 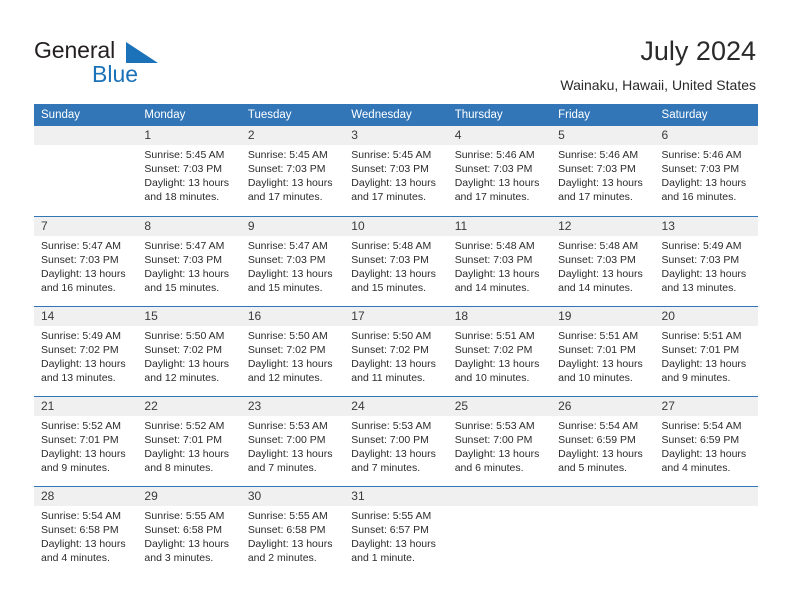 I want to click on daylight-text-line2: and 18 minutes., so click(x=182, y=197).